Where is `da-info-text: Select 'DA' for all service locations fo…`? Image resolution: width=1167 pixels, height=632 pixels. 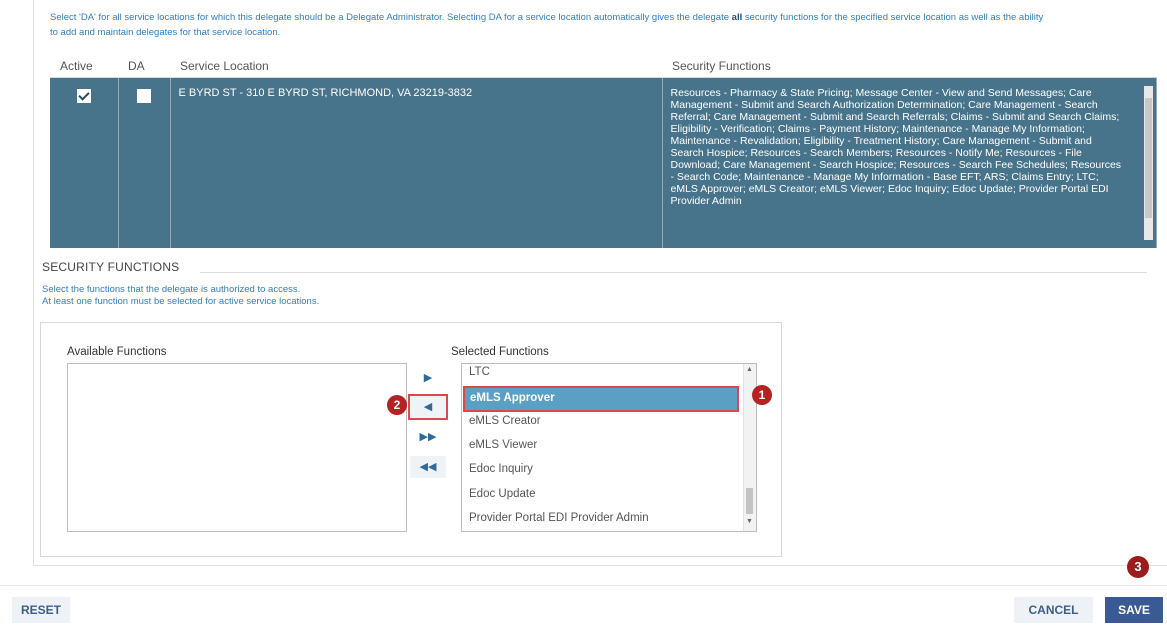 da-info-text: Select 'DA' for all service locations fo… is located at coordinates (550, 25).